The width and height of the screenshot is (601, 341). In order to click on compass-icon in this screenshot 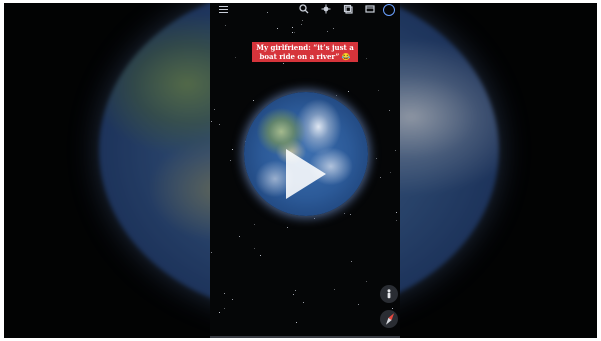, I will do `click(389, 319)`.